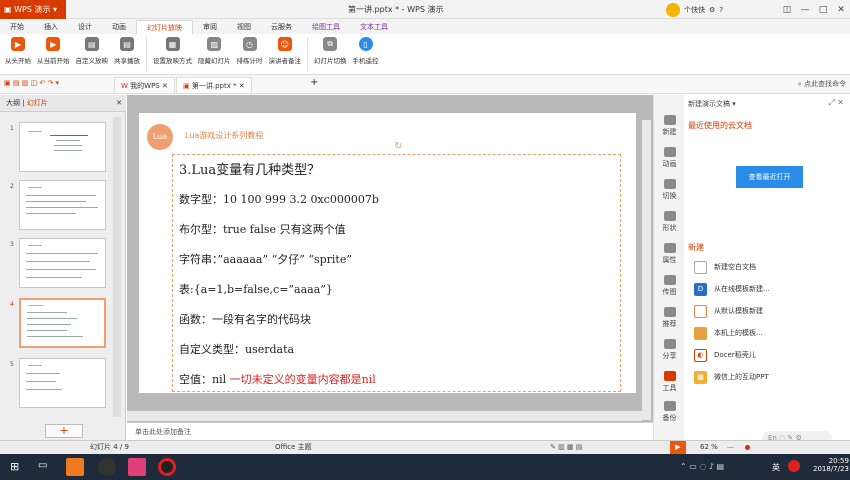 Image resolution: width=850 pixels, height=480 pixels. What do you see at coordinates (678, 447) in the screenshot?
I see `play-slideshow-button: ▶` at bounding box center [678, 447].